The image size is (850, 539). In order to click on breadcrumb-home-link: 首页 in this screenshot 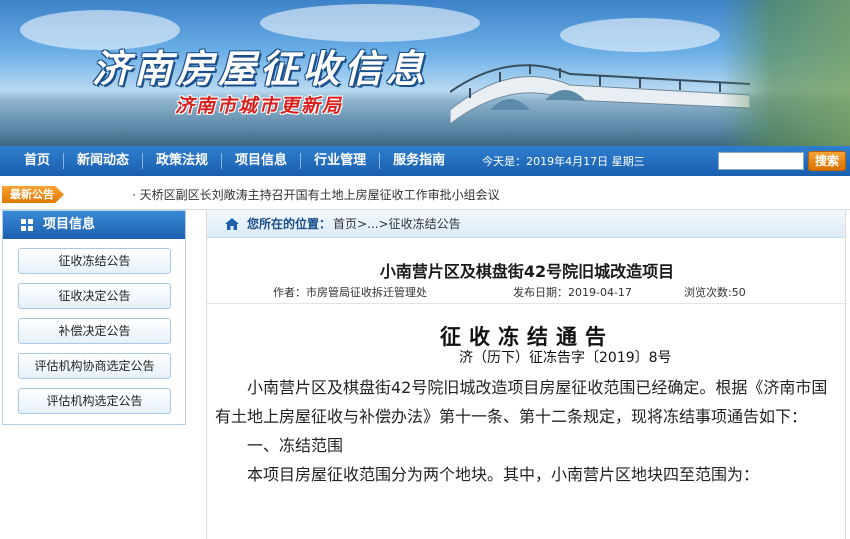, I will do `click(345, 224)`.